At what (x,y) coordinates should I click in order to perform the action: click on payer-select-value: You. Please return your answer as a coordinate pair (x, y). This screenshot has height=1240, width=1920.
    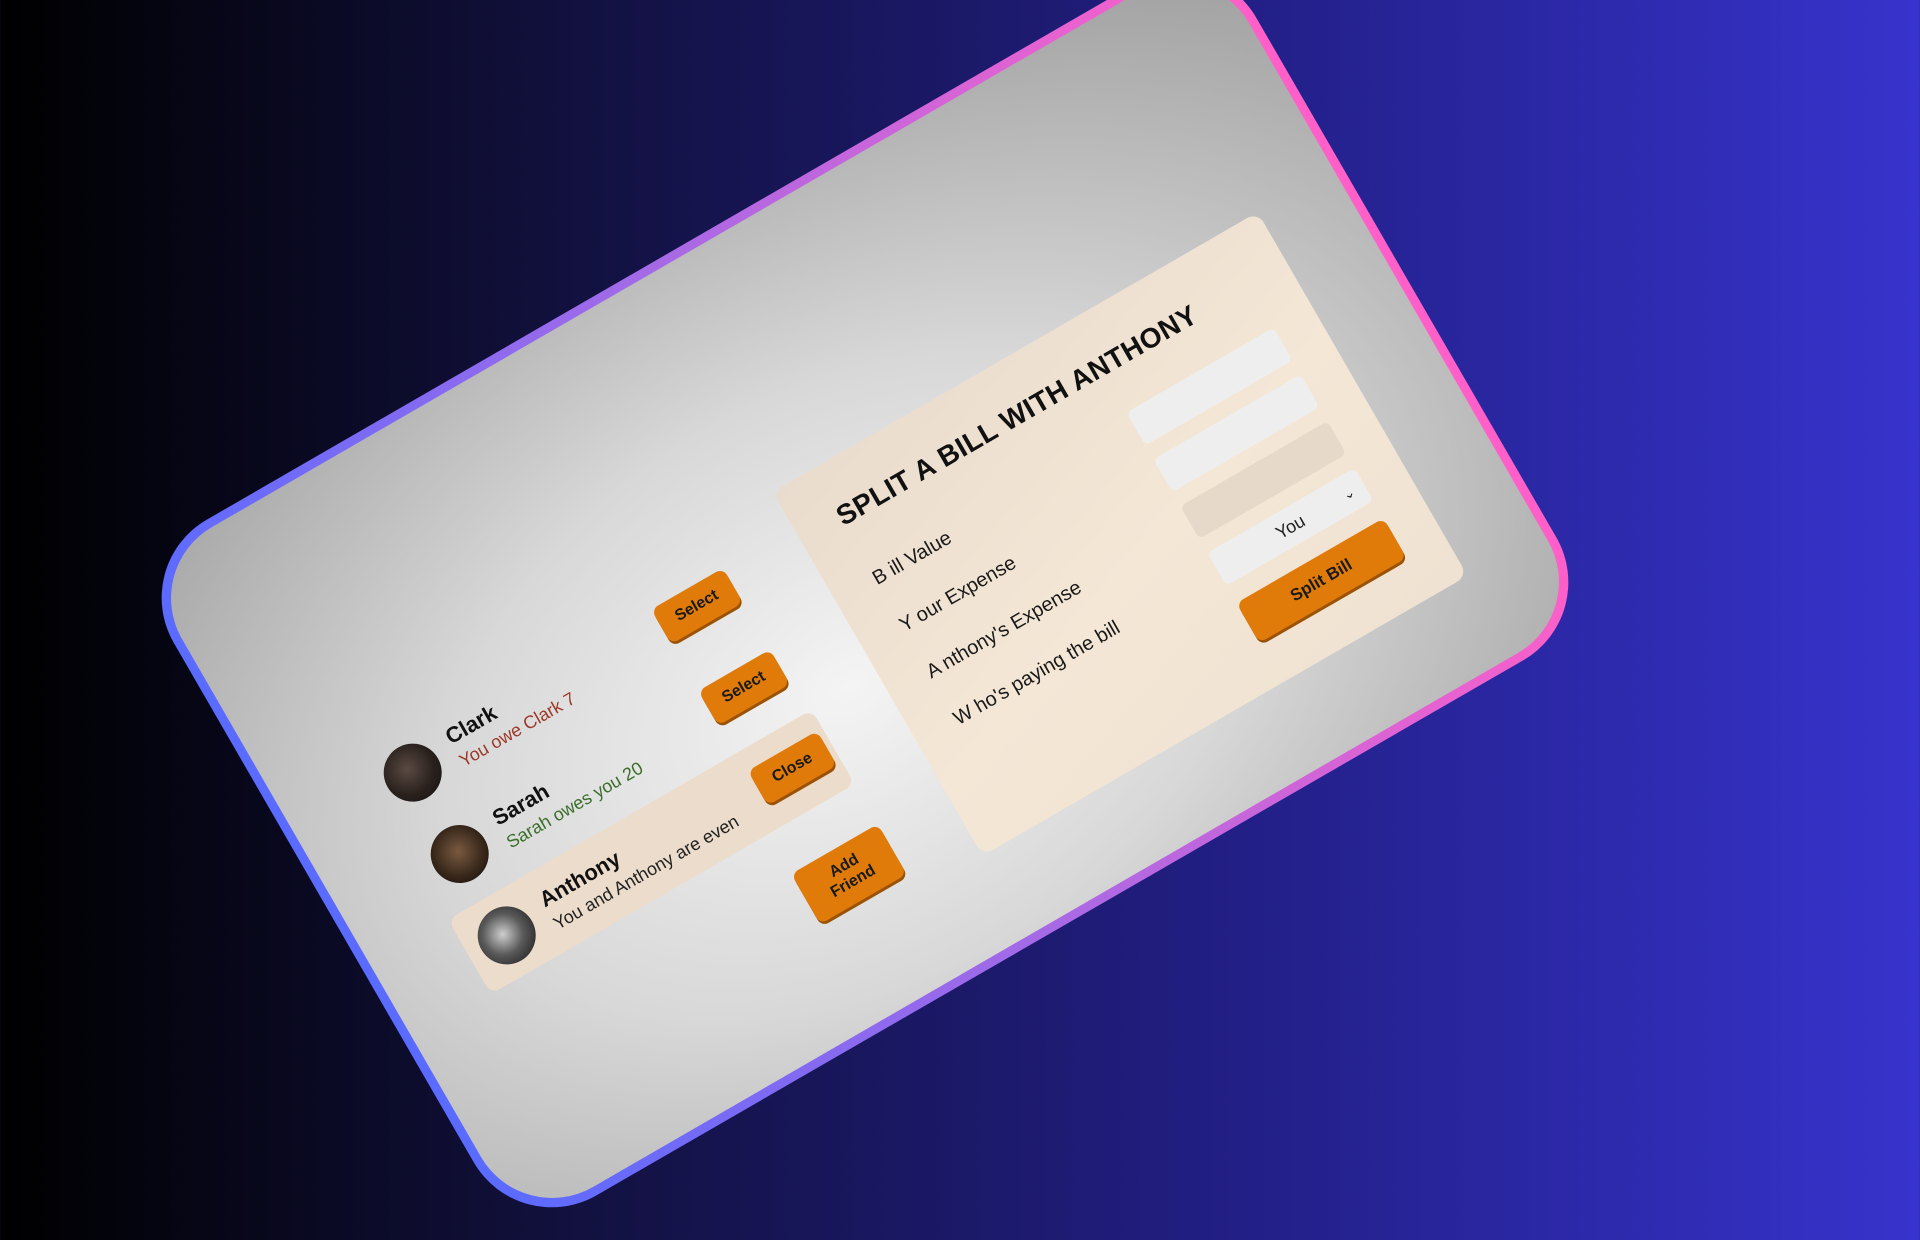
    Looking at the image, I should click on (1290, 526).